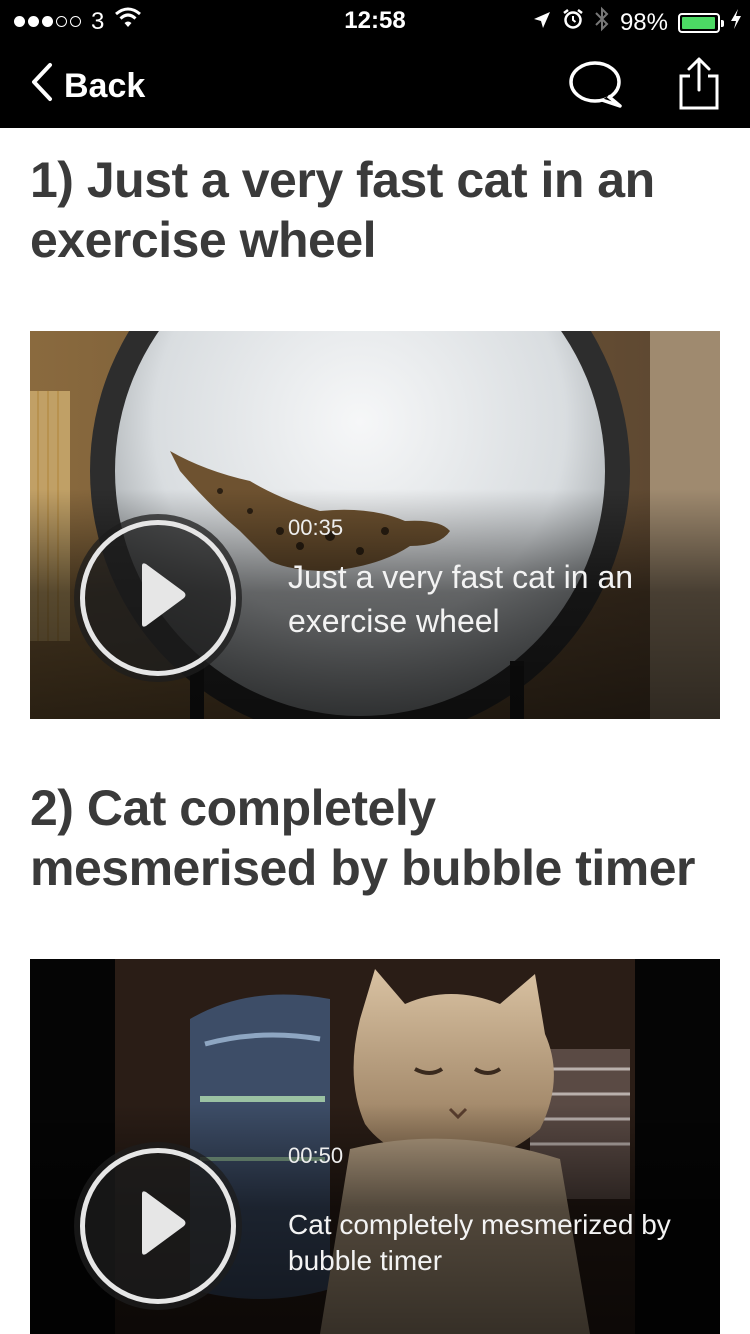 The height and width of the screenshot is (1334, 750). What do you see at coordinates (602, 22) in the screenshot?
I see `bluetooth-icon` at bounding box center [602, 22].